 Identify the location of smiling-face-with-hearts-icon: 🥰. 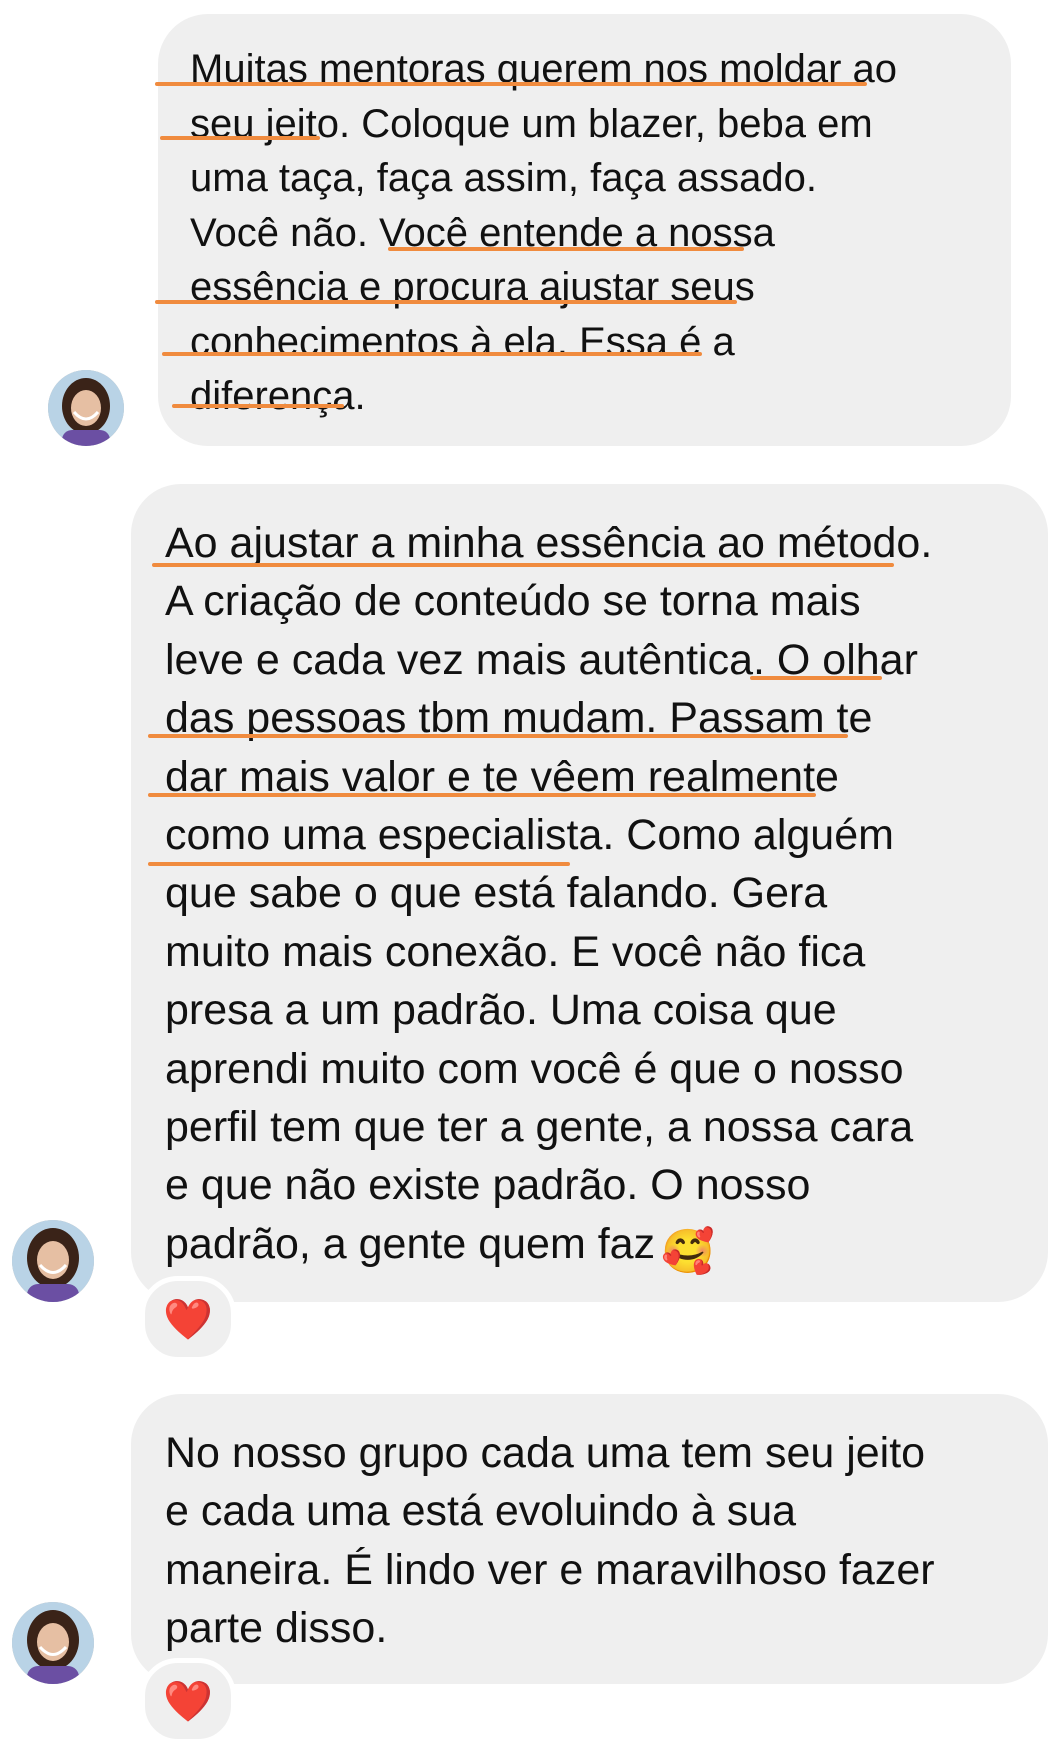
(688, 1251).